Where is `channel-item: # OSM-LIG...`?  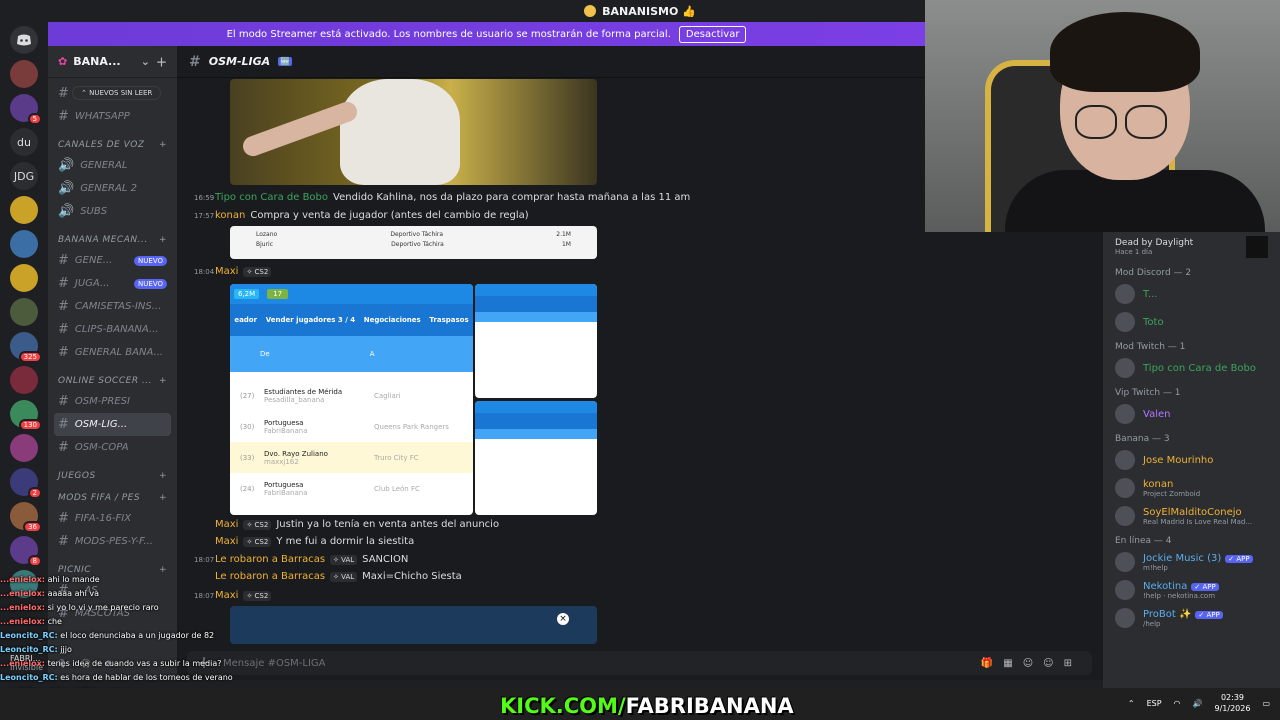 channel-item: # OSM-LIG... is located at coordinates (112, 424).